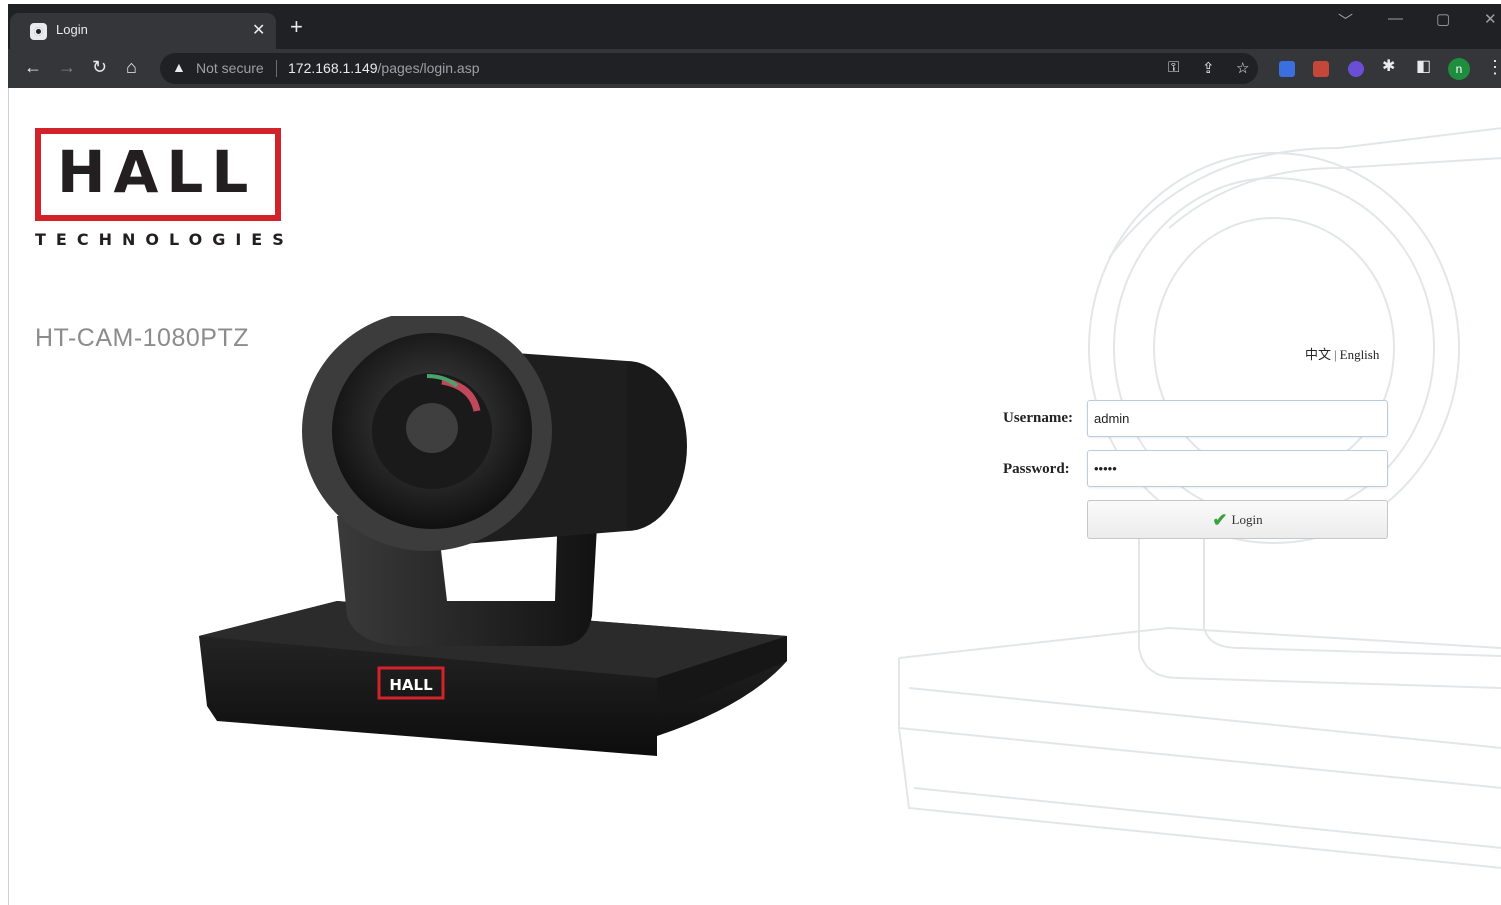 The image size is (1501, 905). I want to click on new-tab-button: +, so click(296, 27).